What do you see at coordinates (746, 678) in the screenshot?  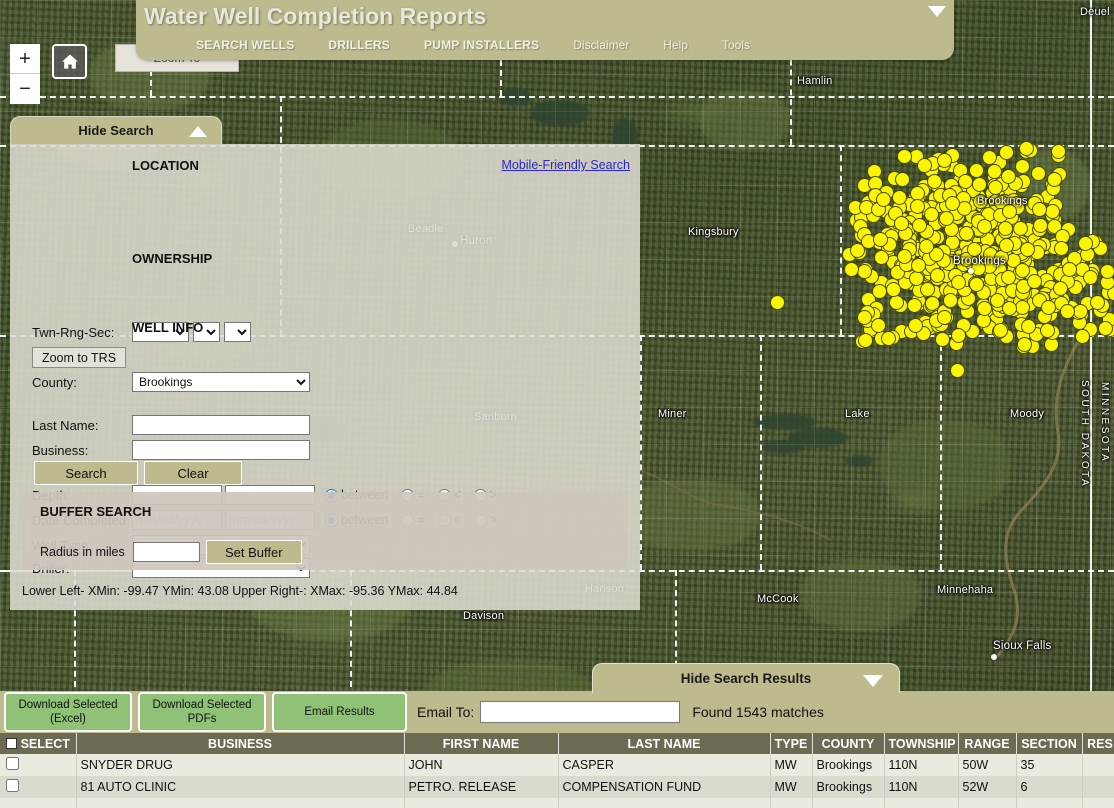 I see `hide-search-results-tab: Hide Search Results` at bounding box center [746, 678].